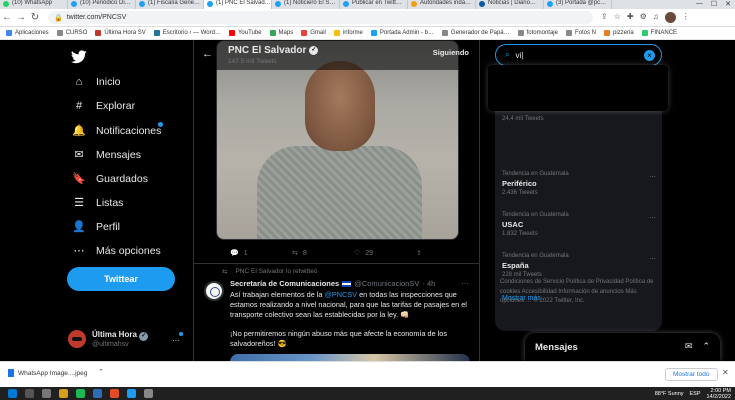  Describe the element at coordinates (78, 57) in the screenshot. I see `twitter-logo-icon` at that location.